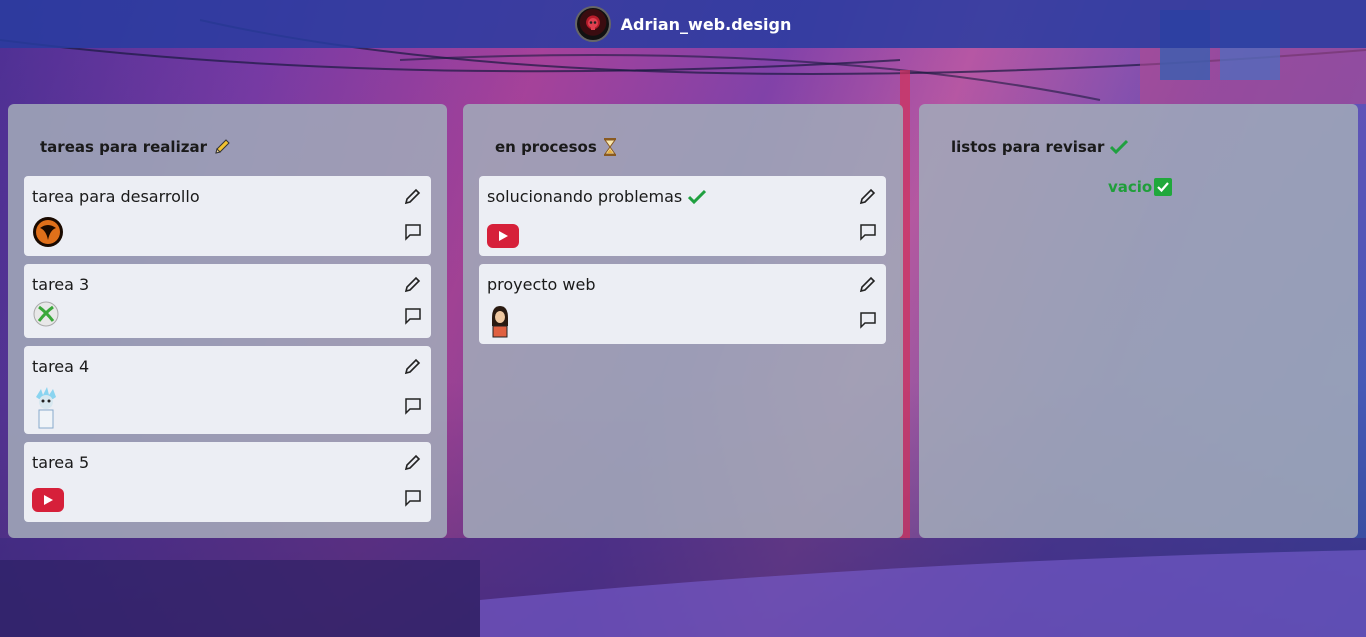 The width and height of the screenshot is (1366, 637). I want to click on task-card: tarea 5, so click(227, 482).